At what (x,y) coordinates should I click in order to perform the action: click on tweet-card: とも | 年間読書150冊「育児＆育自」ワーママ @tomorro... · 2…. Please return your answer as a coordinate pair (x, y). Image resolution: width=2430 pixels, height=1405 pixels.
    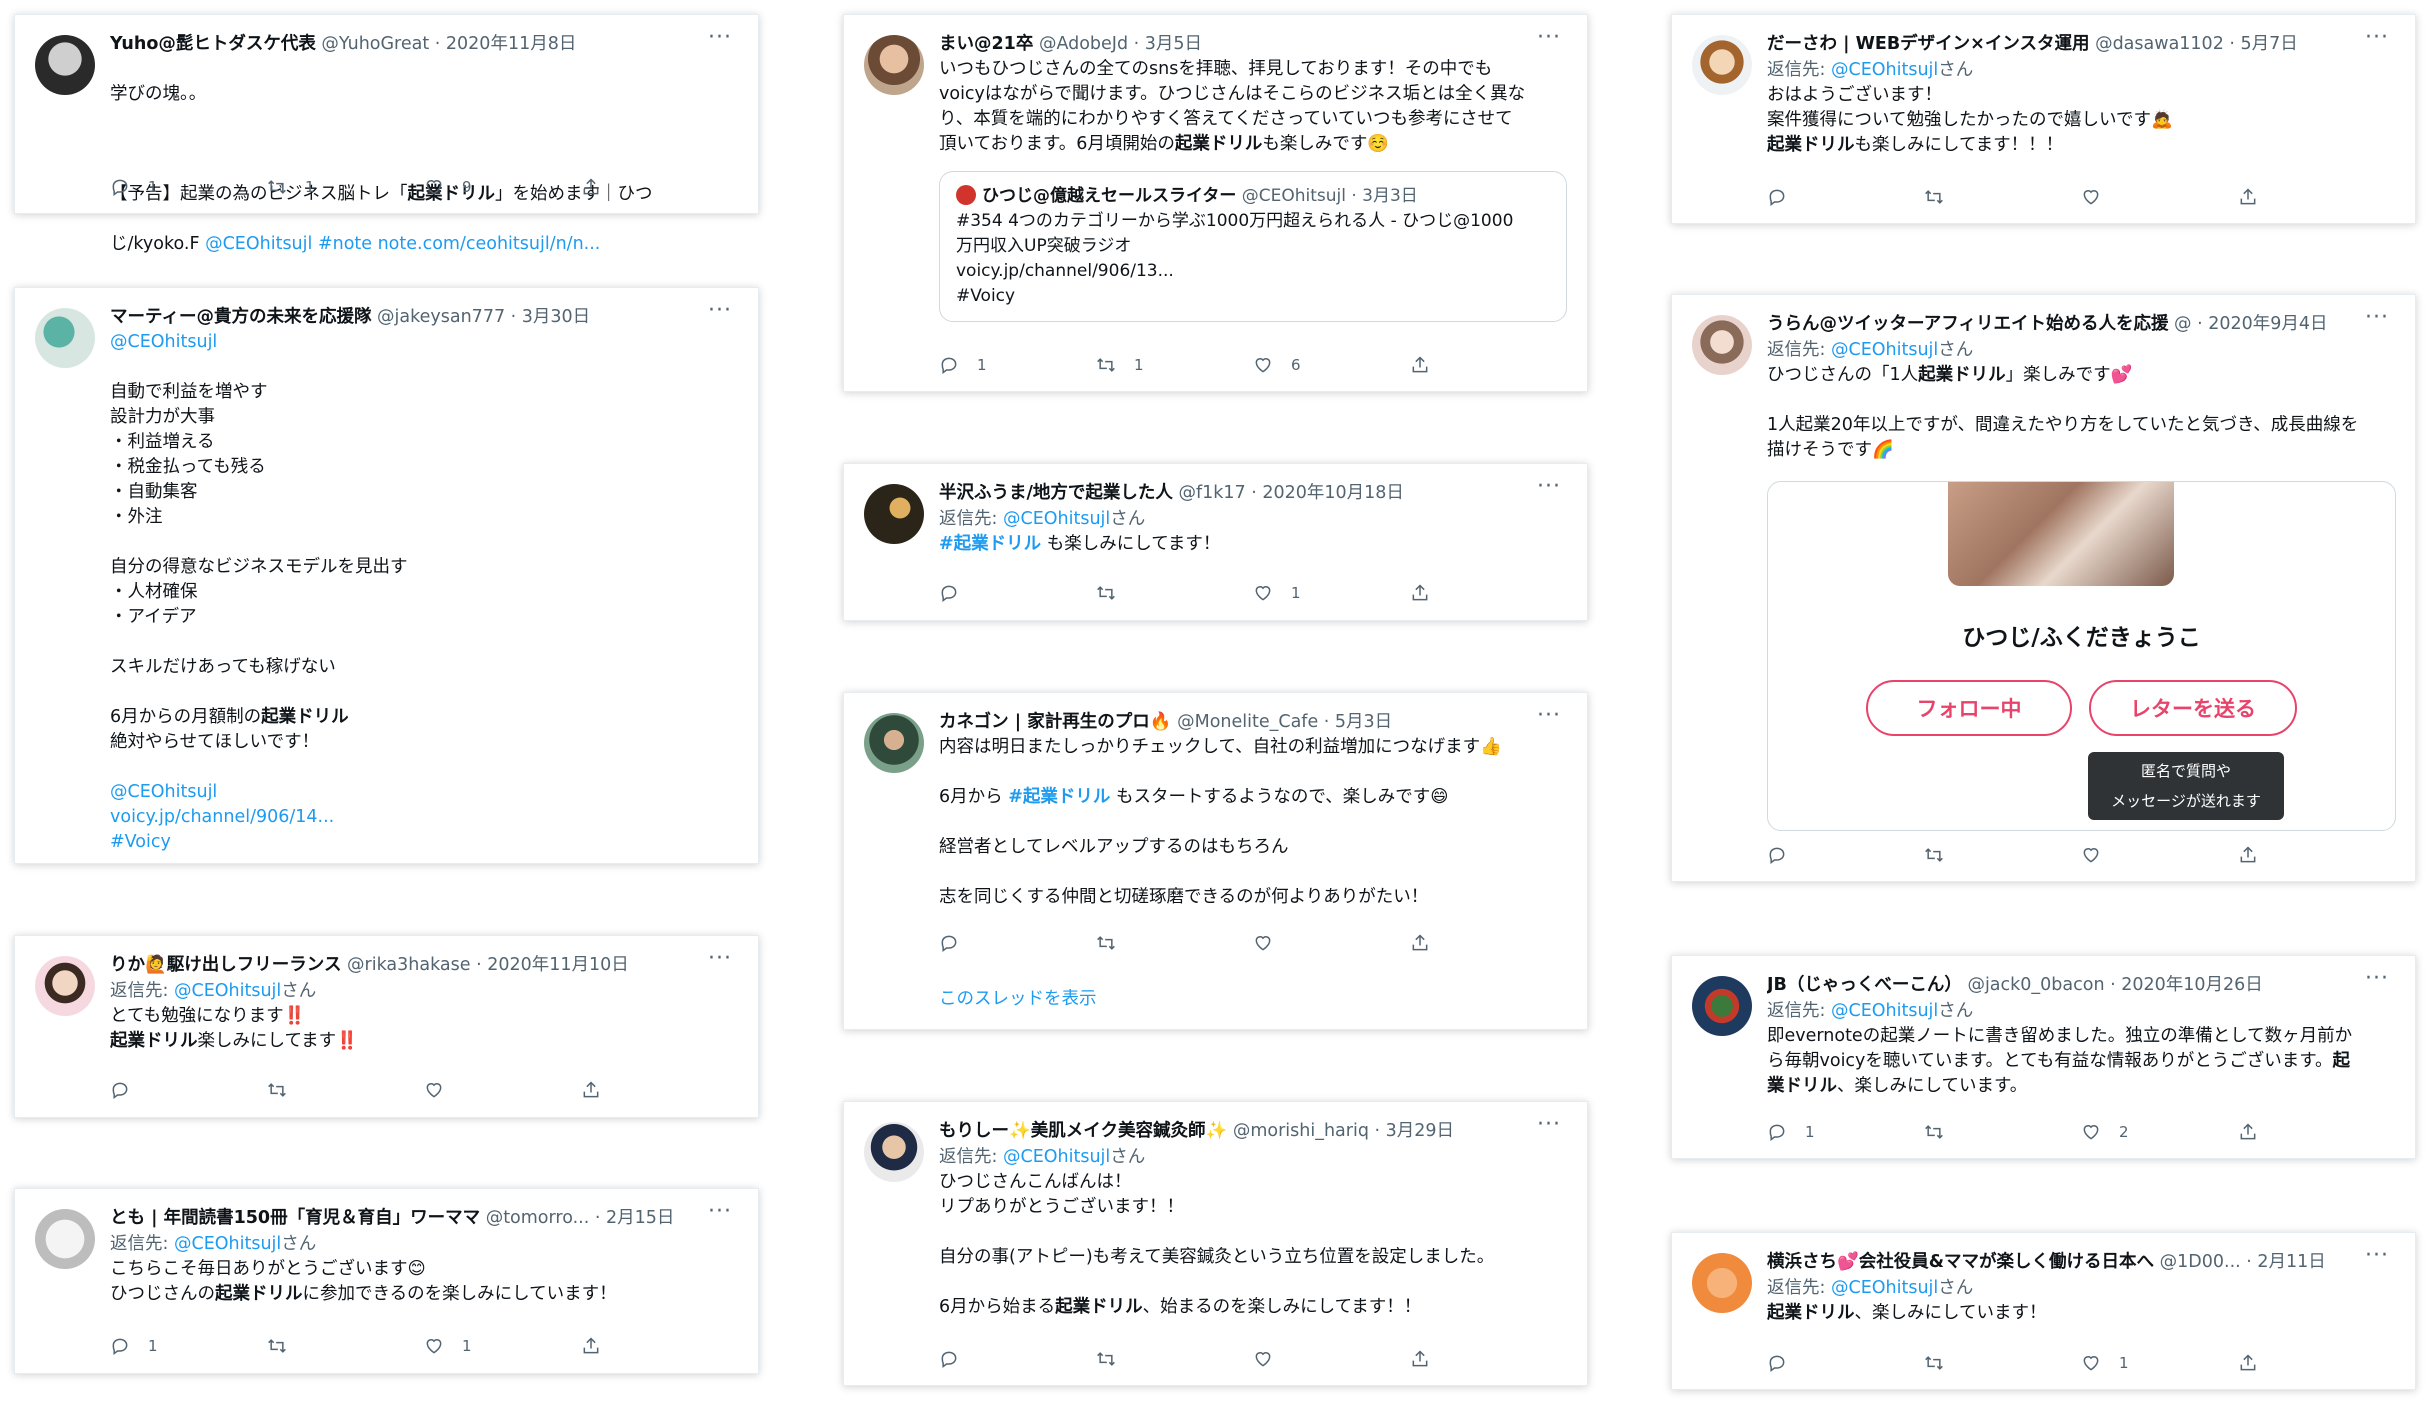
    Looking at the image, I should click on (386, 1281).